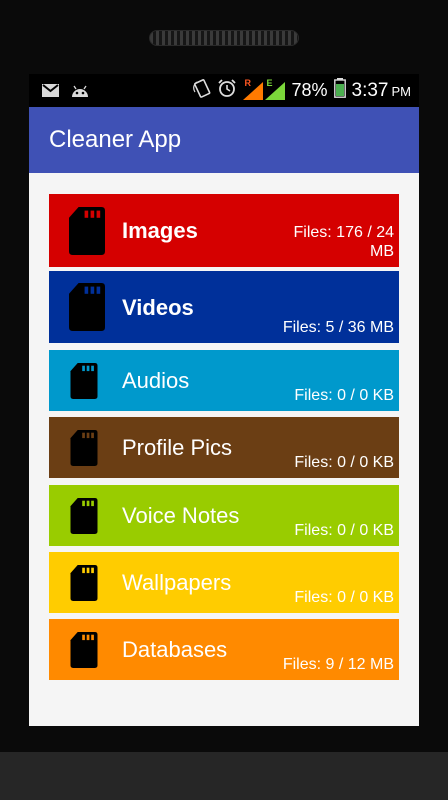 Image resolution: width=448 pixels, height=800 pixels. Describe the element at coordinates (181, 515) in the screenshot. I see `category-label: Voice Notes` at that location.